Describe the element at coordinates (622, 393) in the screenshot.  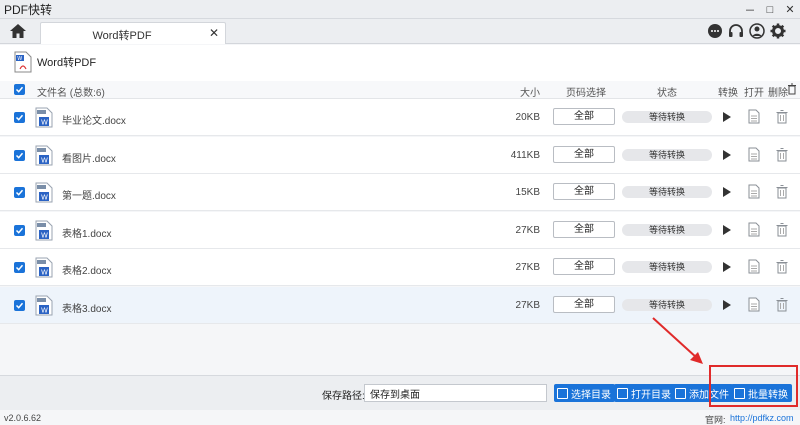
I see `folder-icon` at that location.